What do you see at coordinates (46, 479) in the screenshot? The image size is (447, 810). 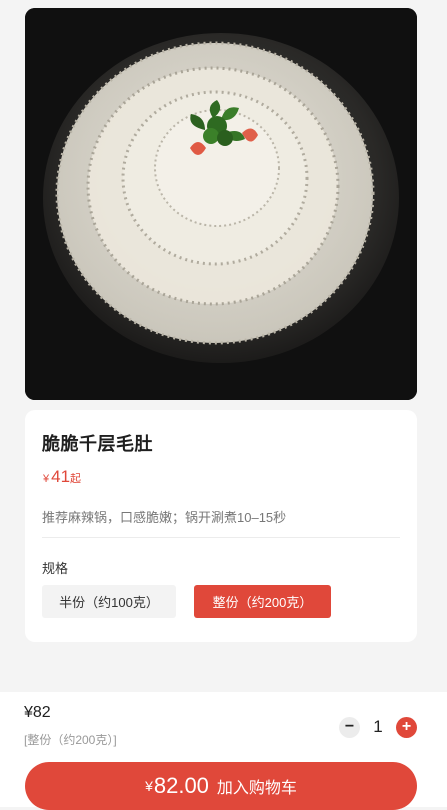 I see `price-currency: ¥` at bounding box center [46, 479].